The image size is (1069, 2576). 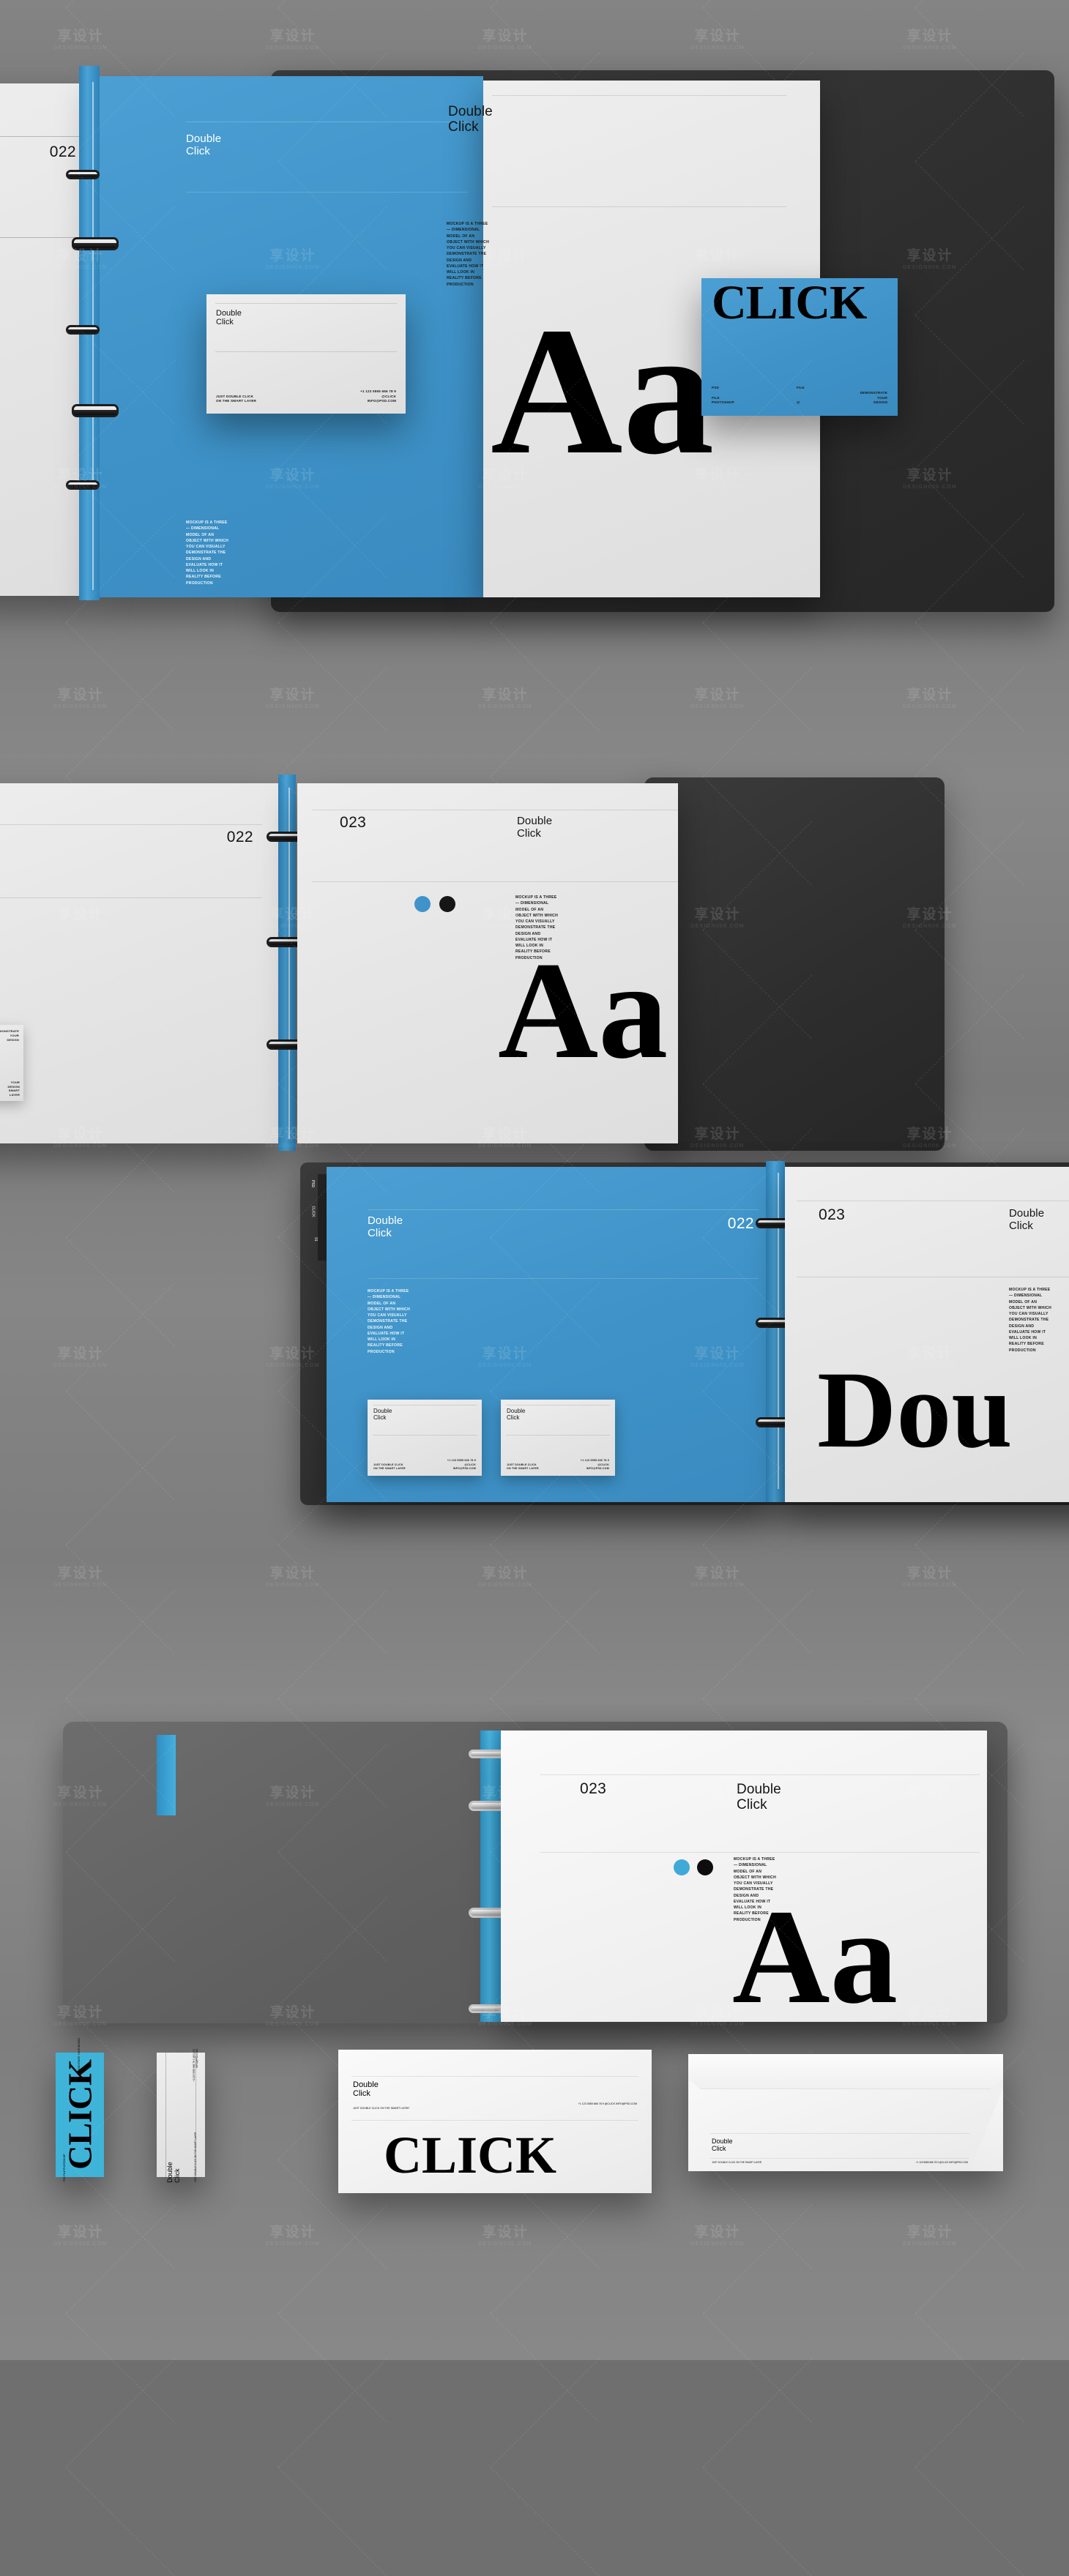 I want to click on card-col-3: DEMONSTRATE YOUR DESIGN, so click(x=873, y=398).